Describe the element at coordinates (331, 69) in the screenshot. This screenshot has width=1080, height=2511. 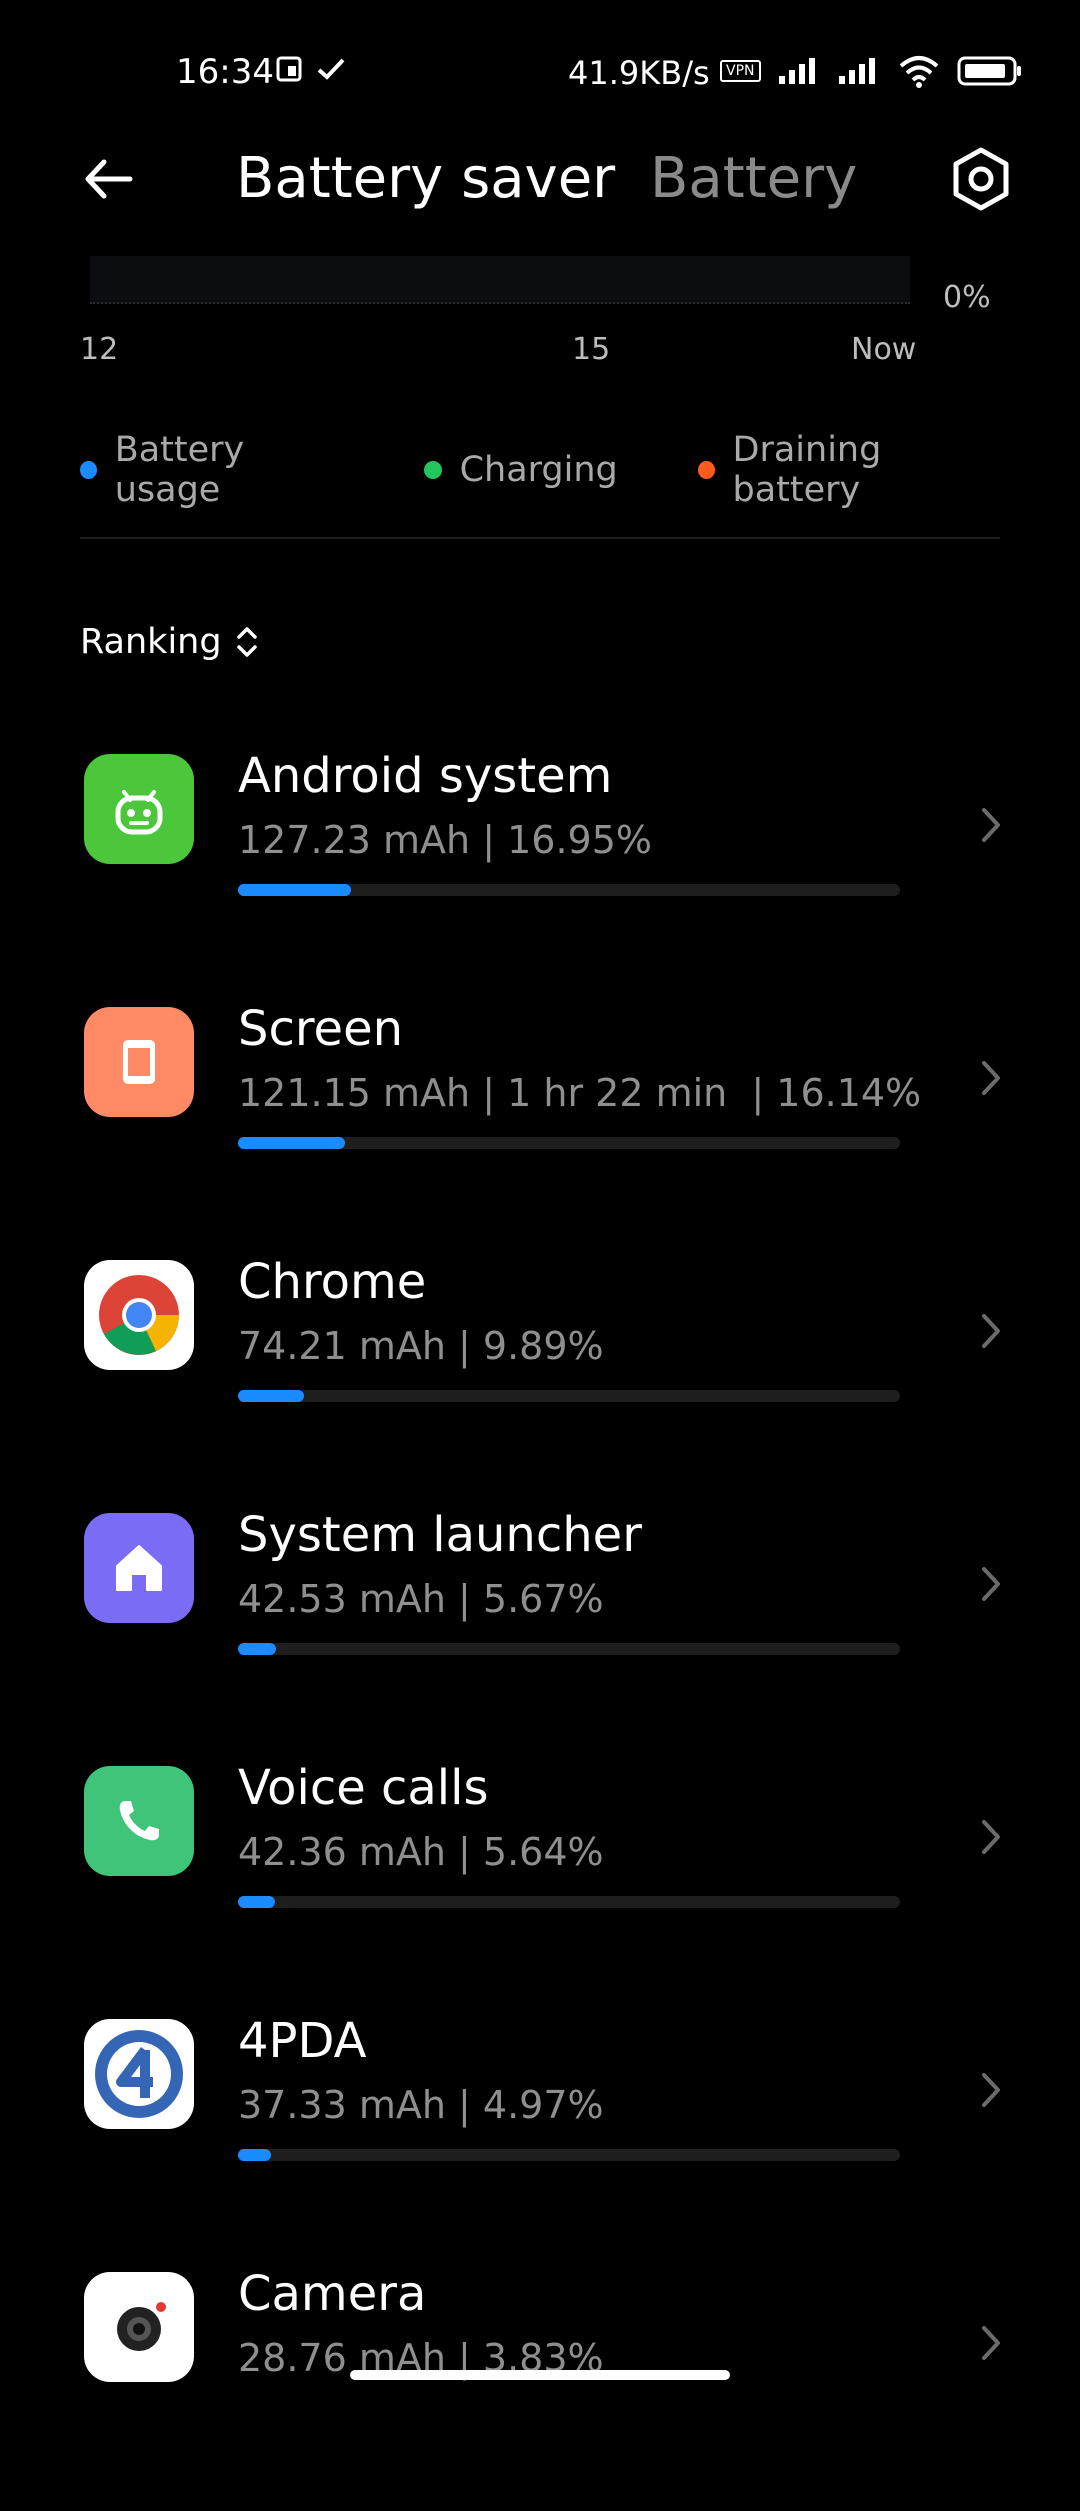
I see `check-icon` at that location.